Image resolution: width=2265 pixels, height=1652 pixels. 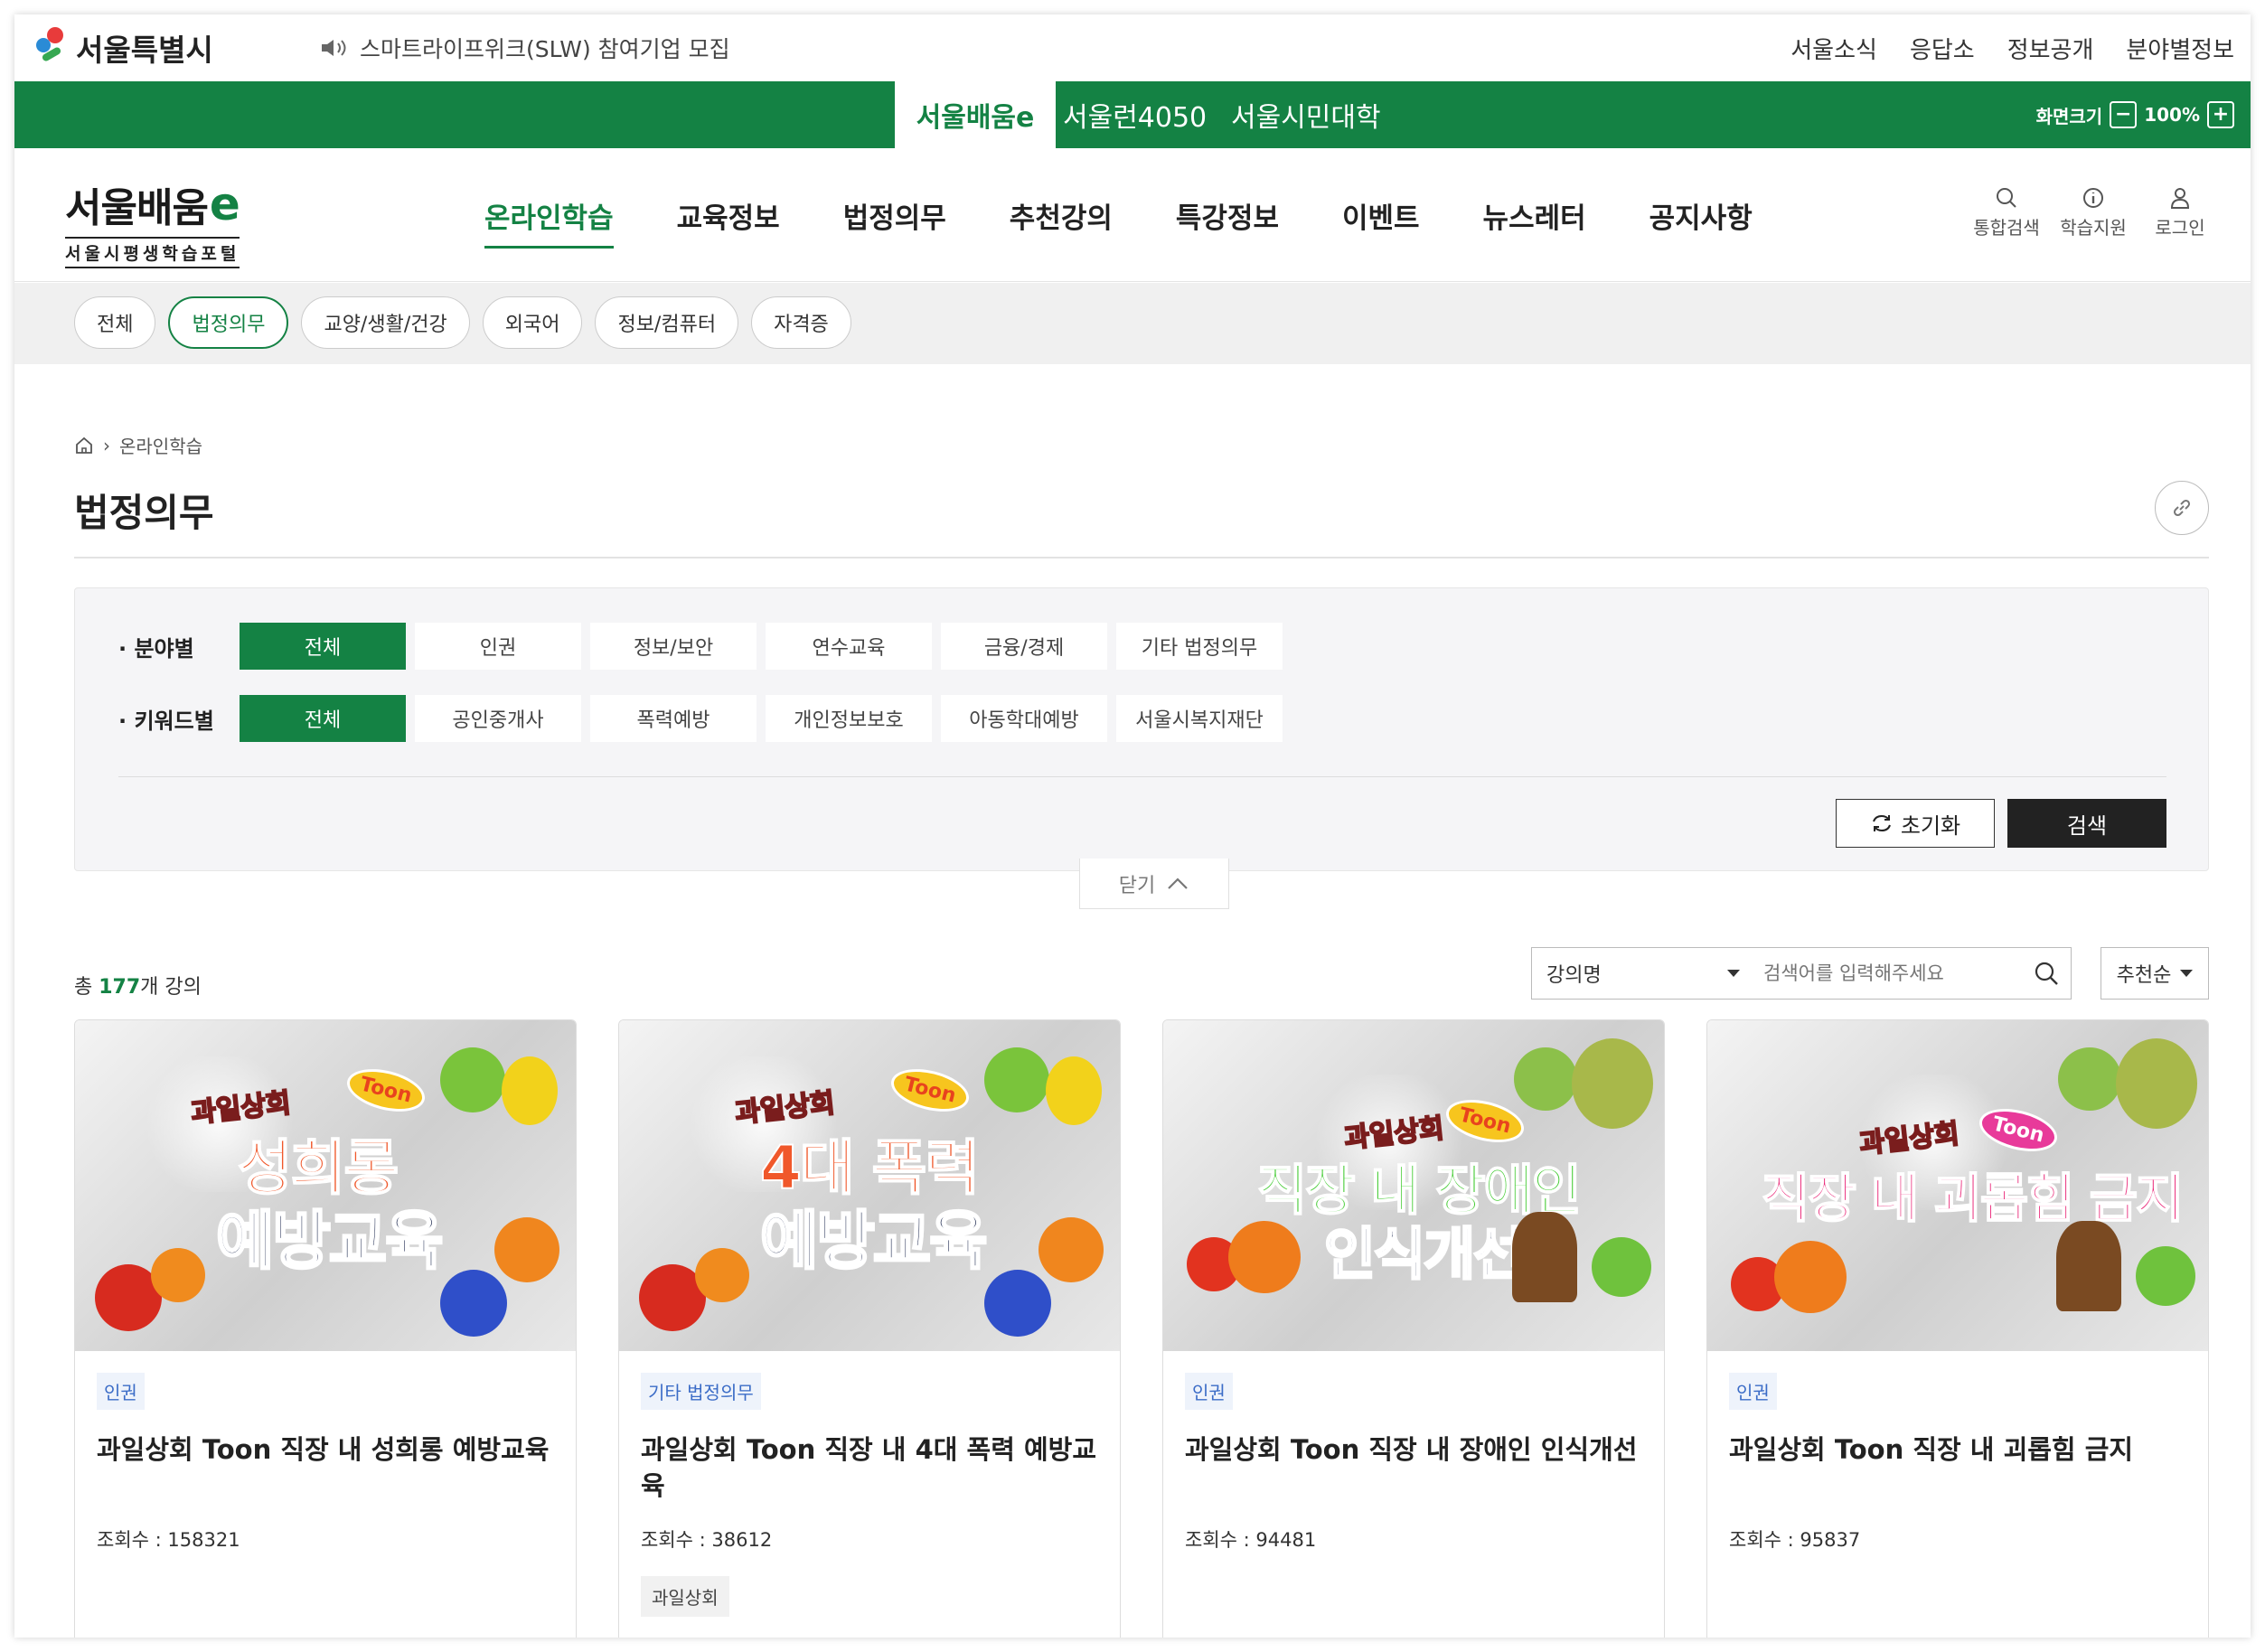 I want to click on lecture-title: 과일상회 Toon 직장 내 괴롭힘 금지, so click(x=1957, y=1469).